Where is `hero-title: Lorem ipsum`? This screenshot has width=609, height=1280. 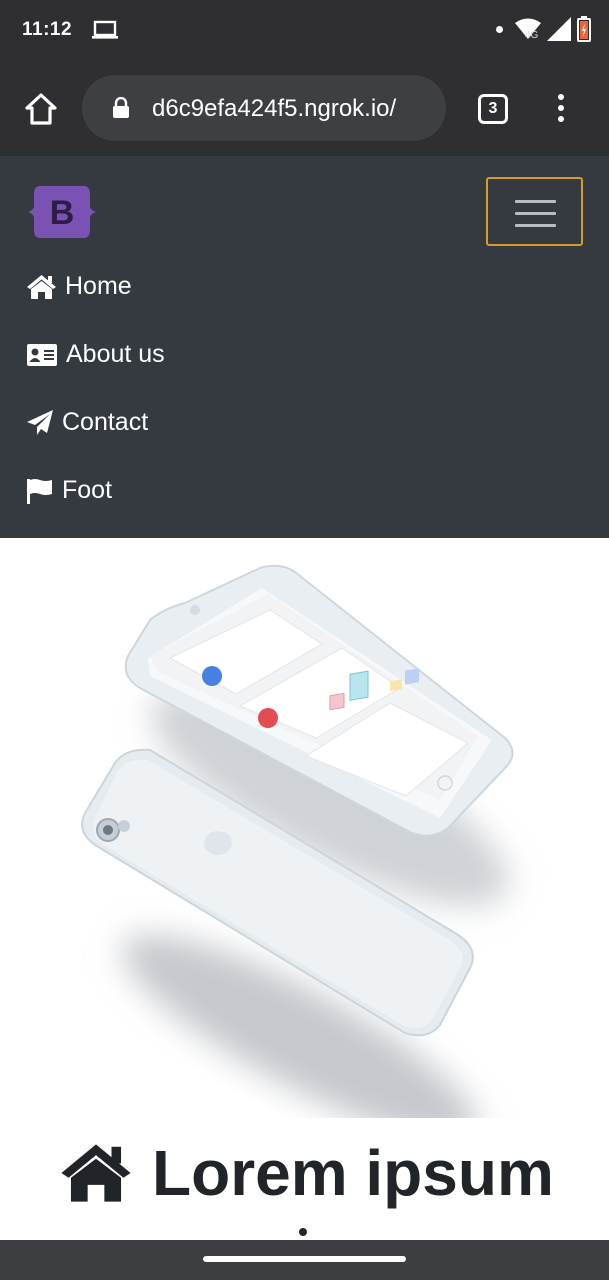
hero-title: Lorem ipsum is located at coordinates (306, 1173).